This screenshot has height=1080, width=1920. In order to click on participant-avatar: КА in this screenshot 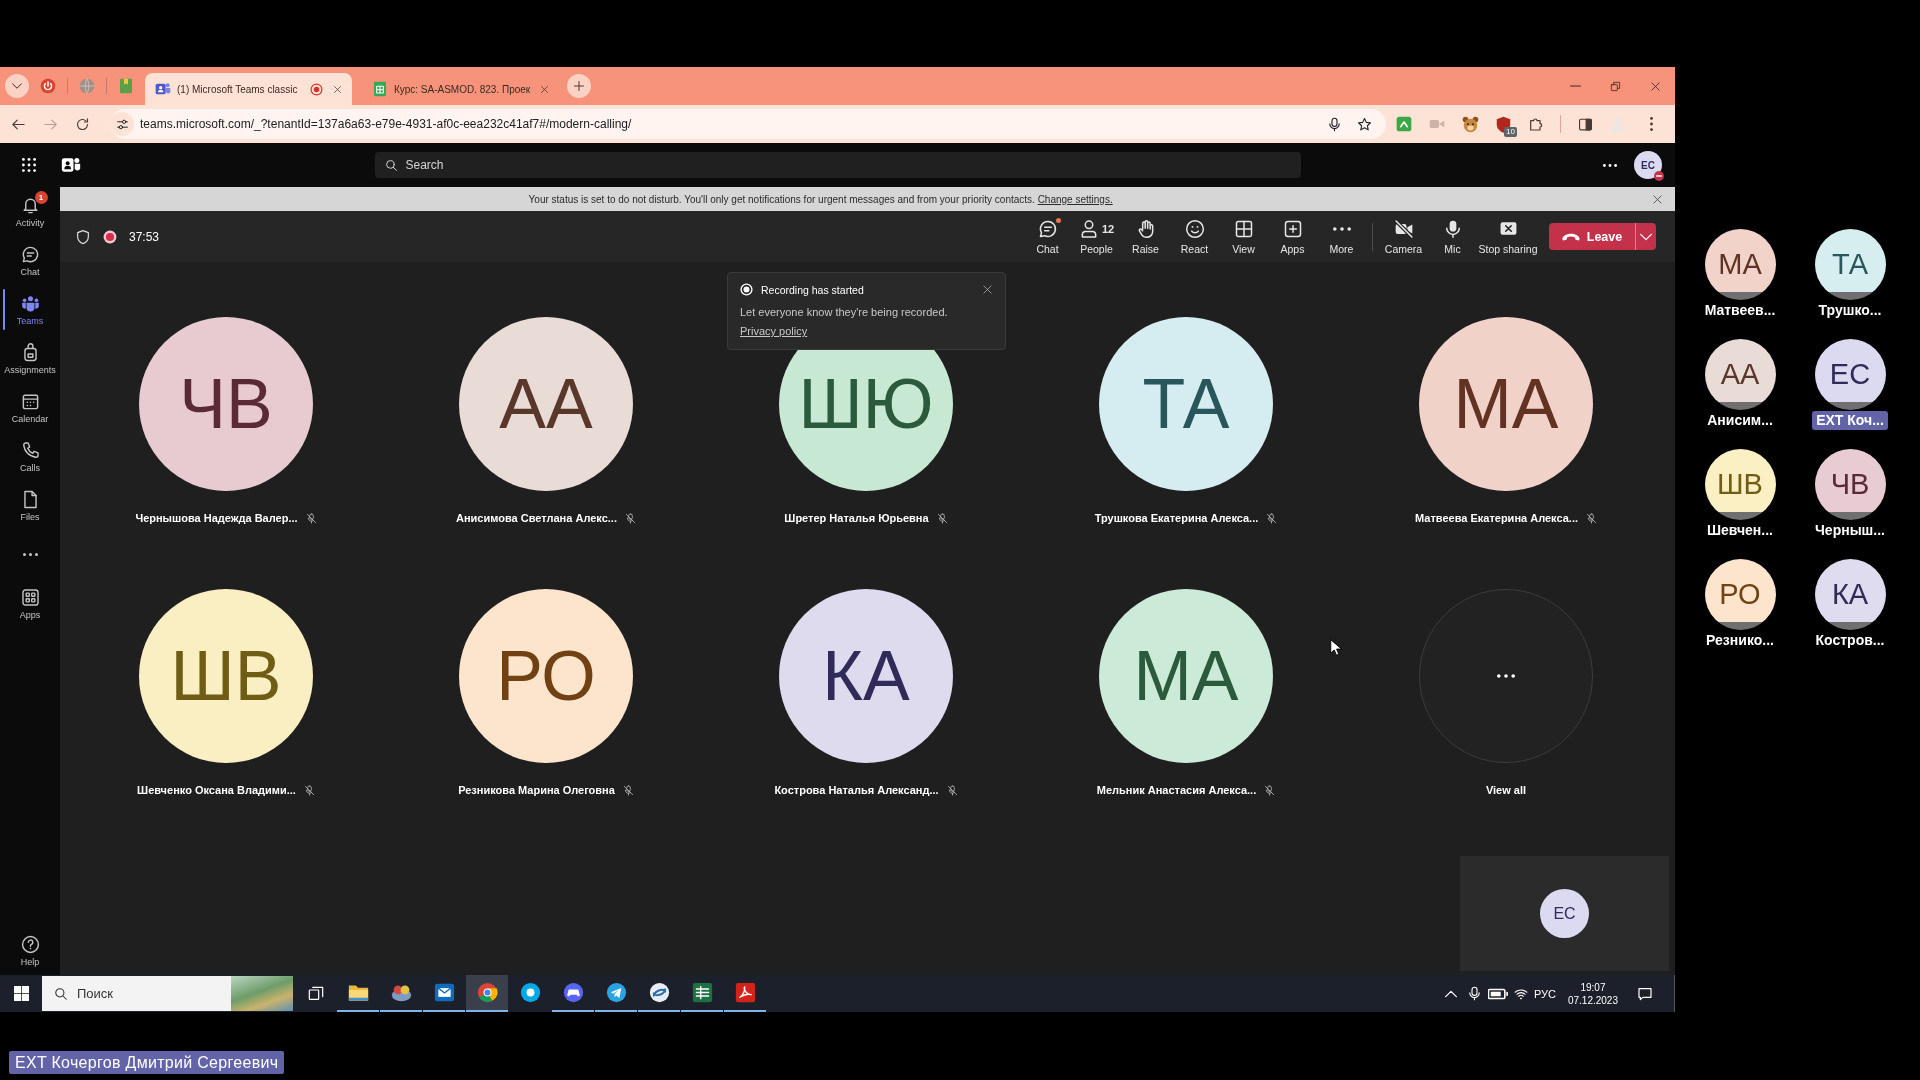, I will do `click(1850, 594)`.